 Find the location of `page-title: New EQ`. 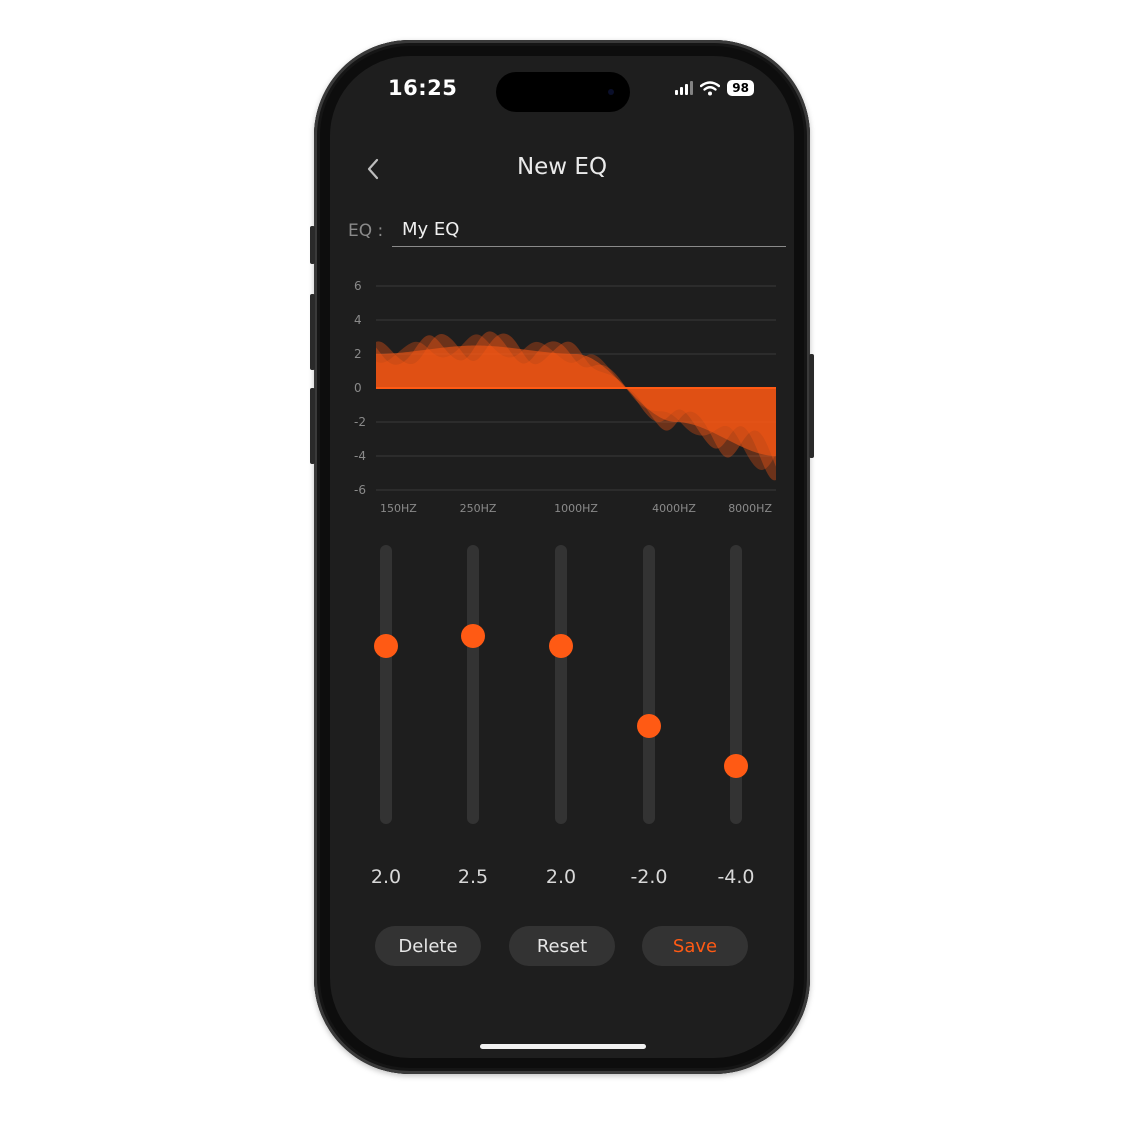

page-title: New EQ is located at coordinates (562, 167).